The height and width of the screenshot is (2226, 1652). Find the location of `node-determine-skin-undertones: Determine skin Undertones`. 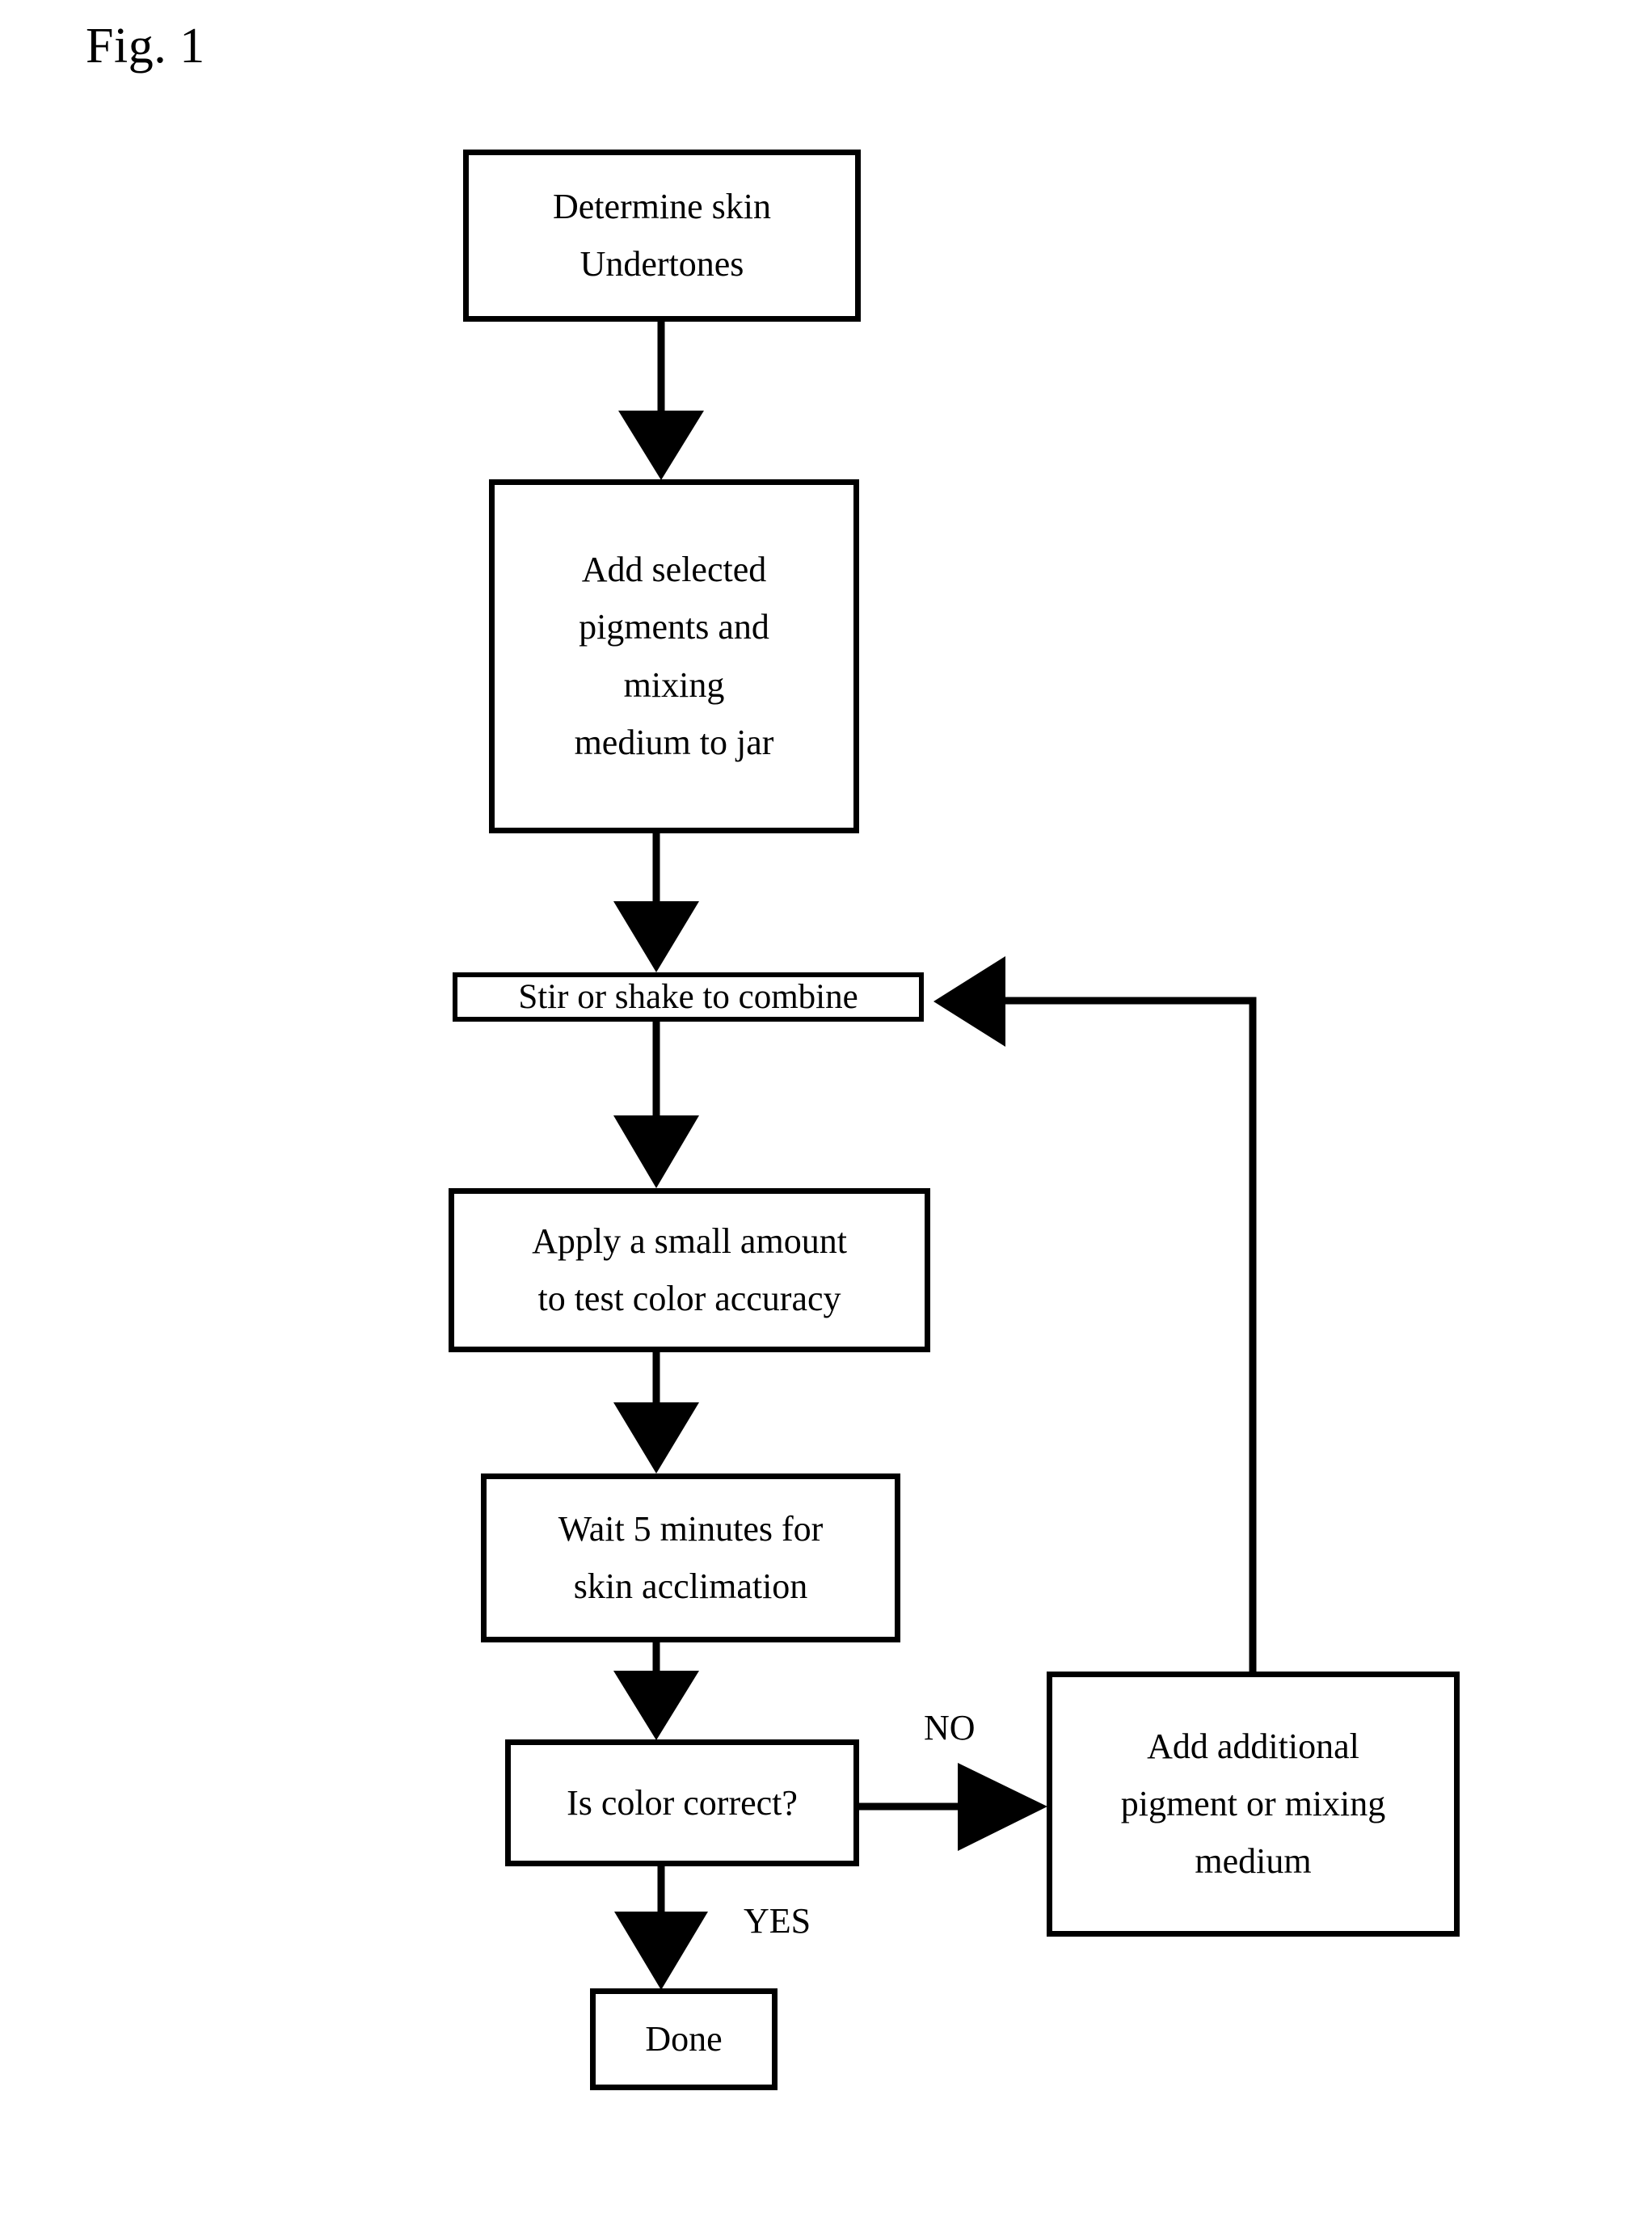

node-determine-skin-undertones: Determine skin Undertones is located at coordinates (662, 236).